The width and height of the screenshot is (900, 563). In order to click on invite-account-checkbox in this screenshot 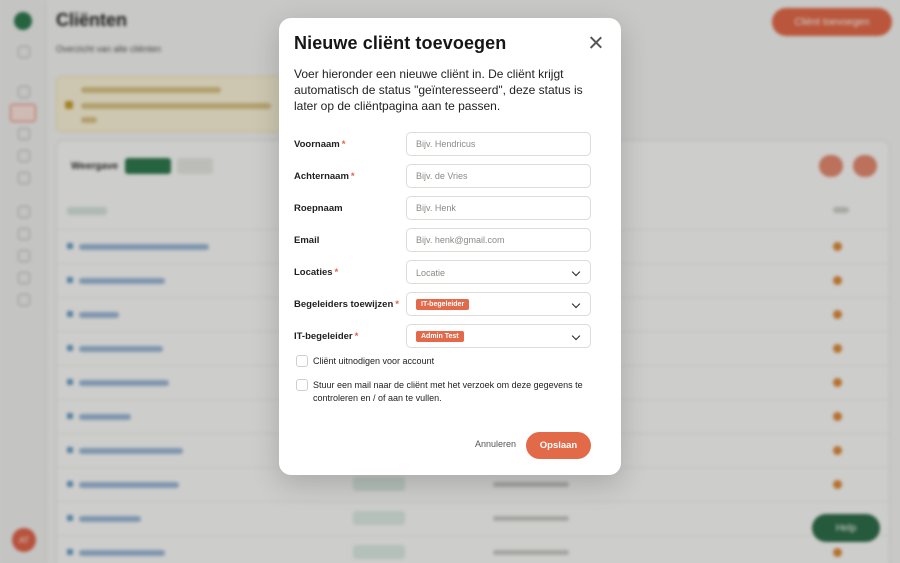, I will do `click(302, 361)`.